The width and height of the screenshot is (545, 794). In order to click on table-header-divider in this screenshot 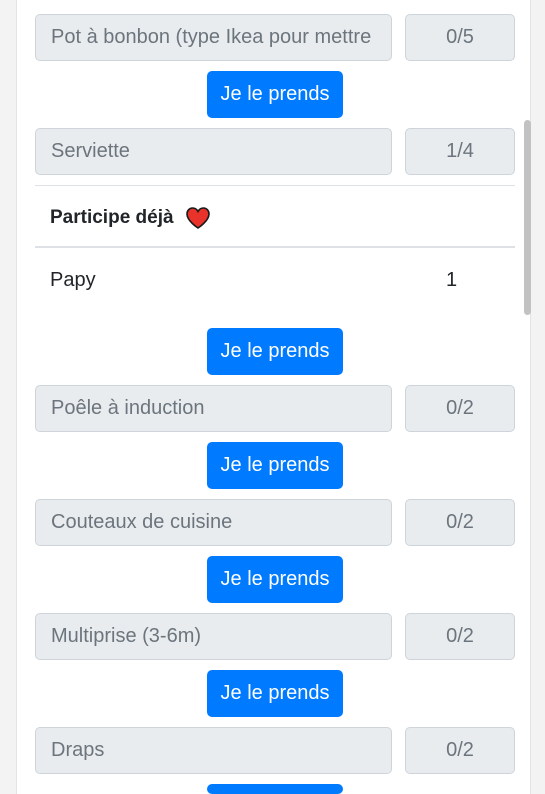, I will do `click(275, 247)`.